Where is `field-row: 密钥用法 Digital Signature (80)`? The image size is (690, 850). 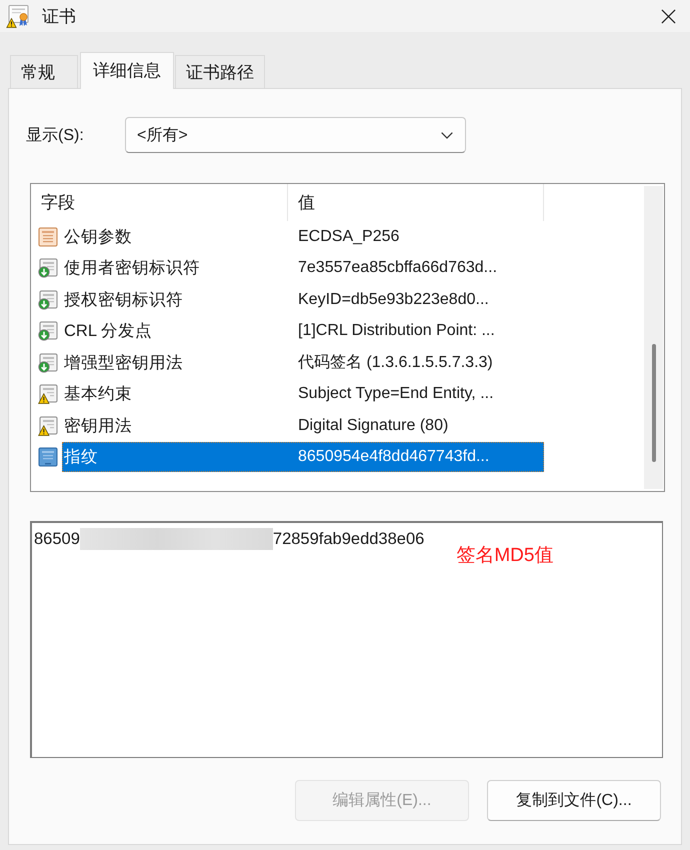
field-row: 密钥用法 Digital Signature (80) is located at coordinates (287, 426).